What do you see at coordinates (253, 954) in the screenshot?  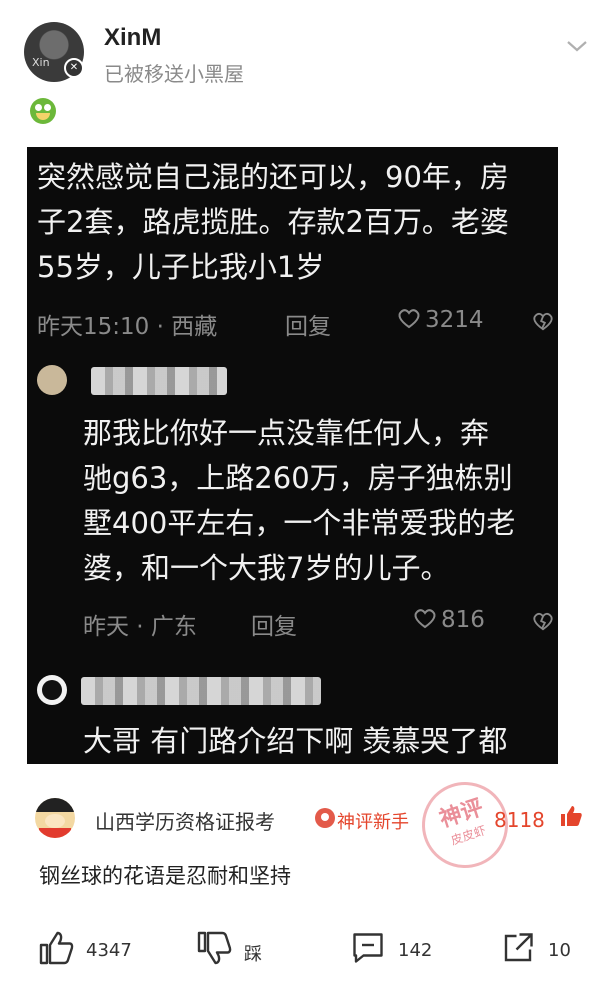 I see `dislike-label: 踩` at bounding box center [253, 954].